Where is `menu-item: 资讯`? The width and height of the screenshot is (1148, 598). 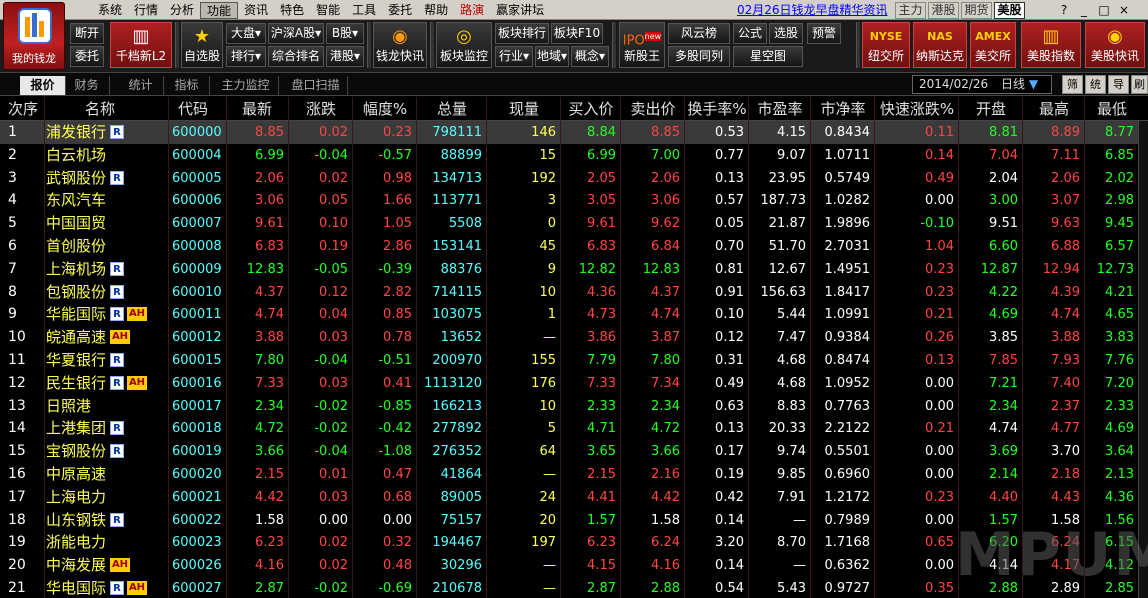
menu-item: 资讯 is located at coordinates (256, 10).